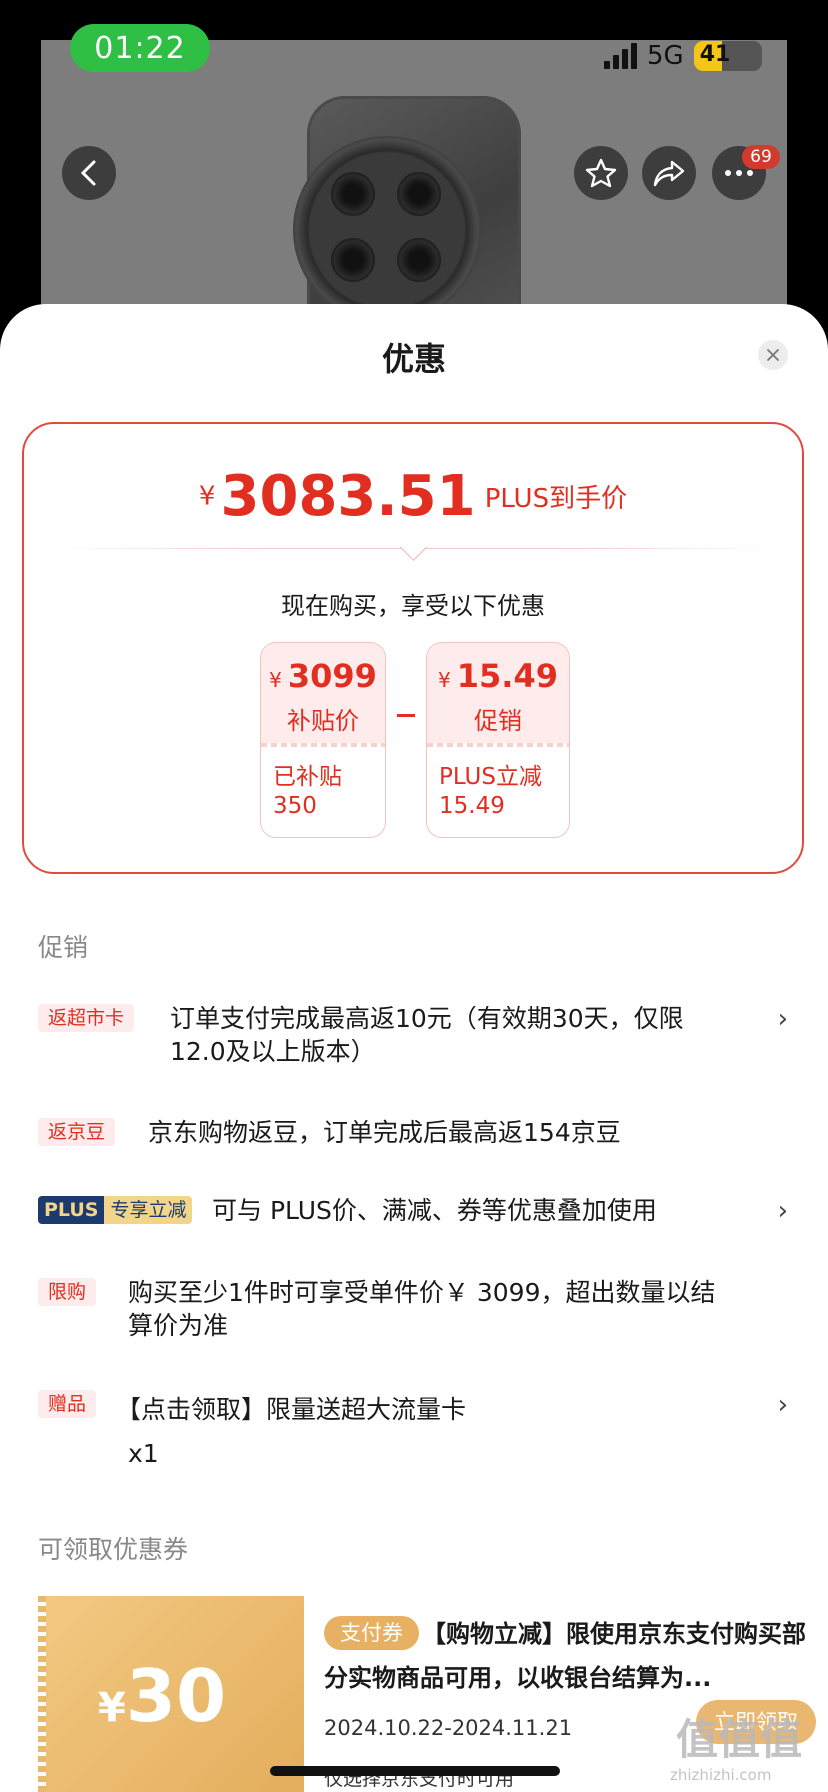 This screenshot has height=1792, width=828. I want to click on coupon-amount-panel: ¥30, so click(171, 1694).